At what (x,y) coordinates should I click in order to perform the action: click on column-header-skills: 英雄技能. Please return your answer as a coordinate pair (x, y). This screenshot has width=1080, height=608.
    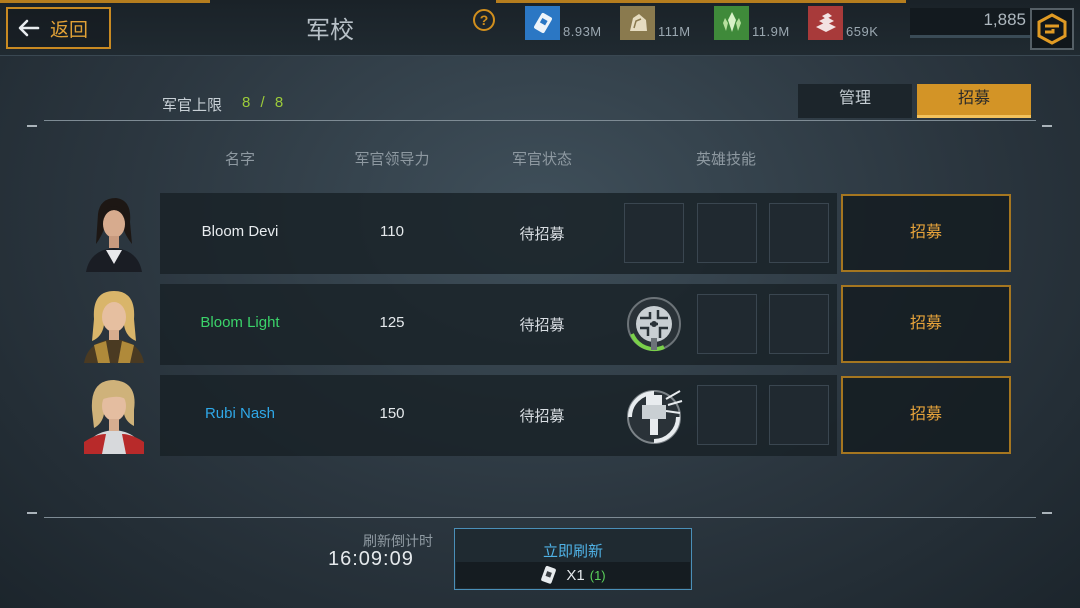
    Looking at the image, I should click on (725, 159).